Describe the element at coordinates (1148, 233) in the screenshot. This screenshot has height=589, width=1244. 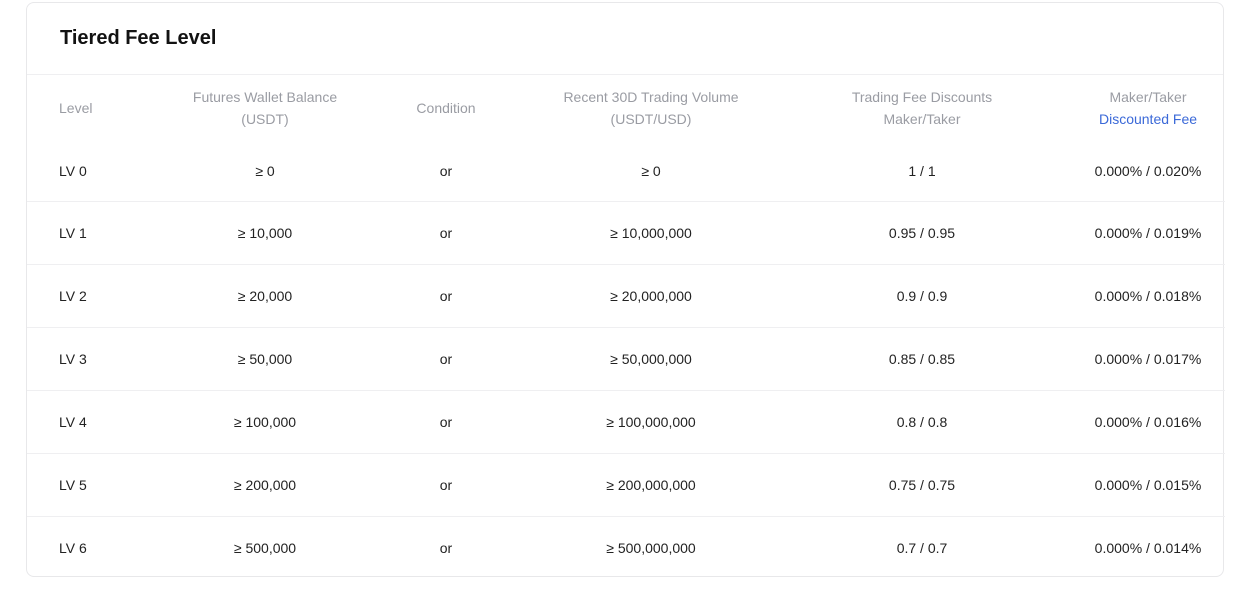
I see `cell-fee: 0.000% / 0.019%` at that location.